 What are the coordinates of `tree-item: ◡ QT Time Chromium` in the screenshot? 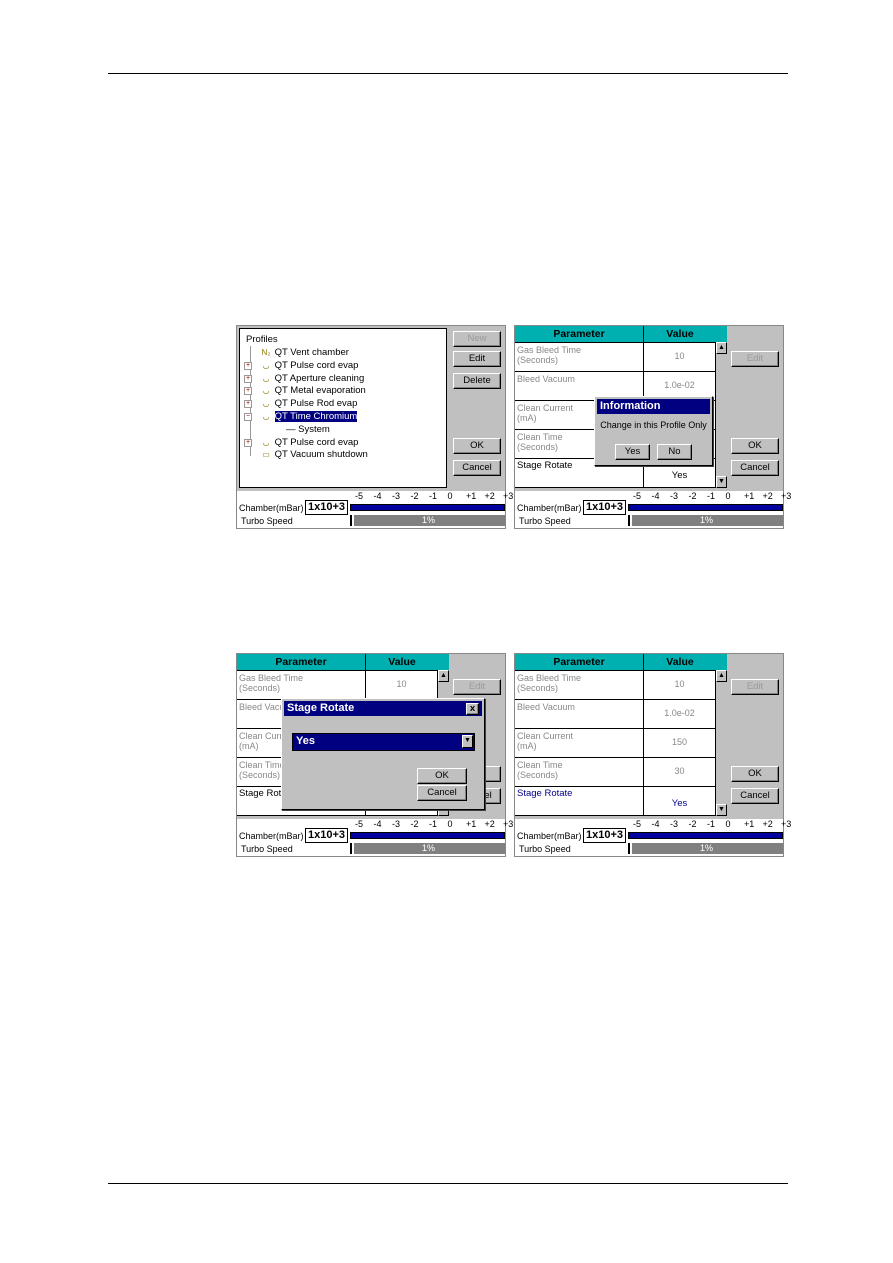 It's located at (309, 417).